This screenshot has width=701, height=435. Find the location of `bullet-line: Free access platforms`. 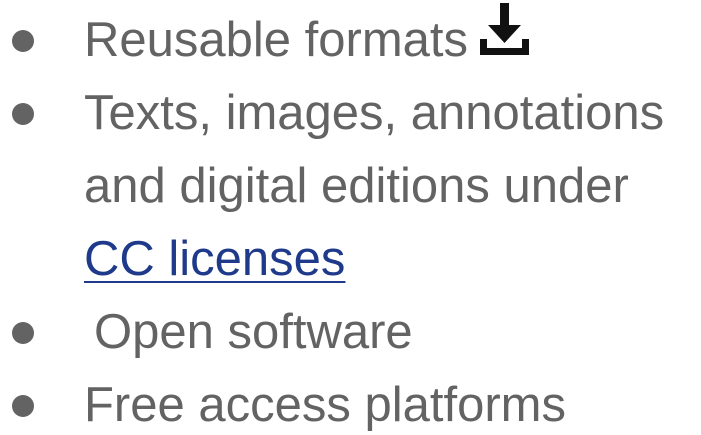

bullet-line: Free access platforms is located at coordinates (325, 405).